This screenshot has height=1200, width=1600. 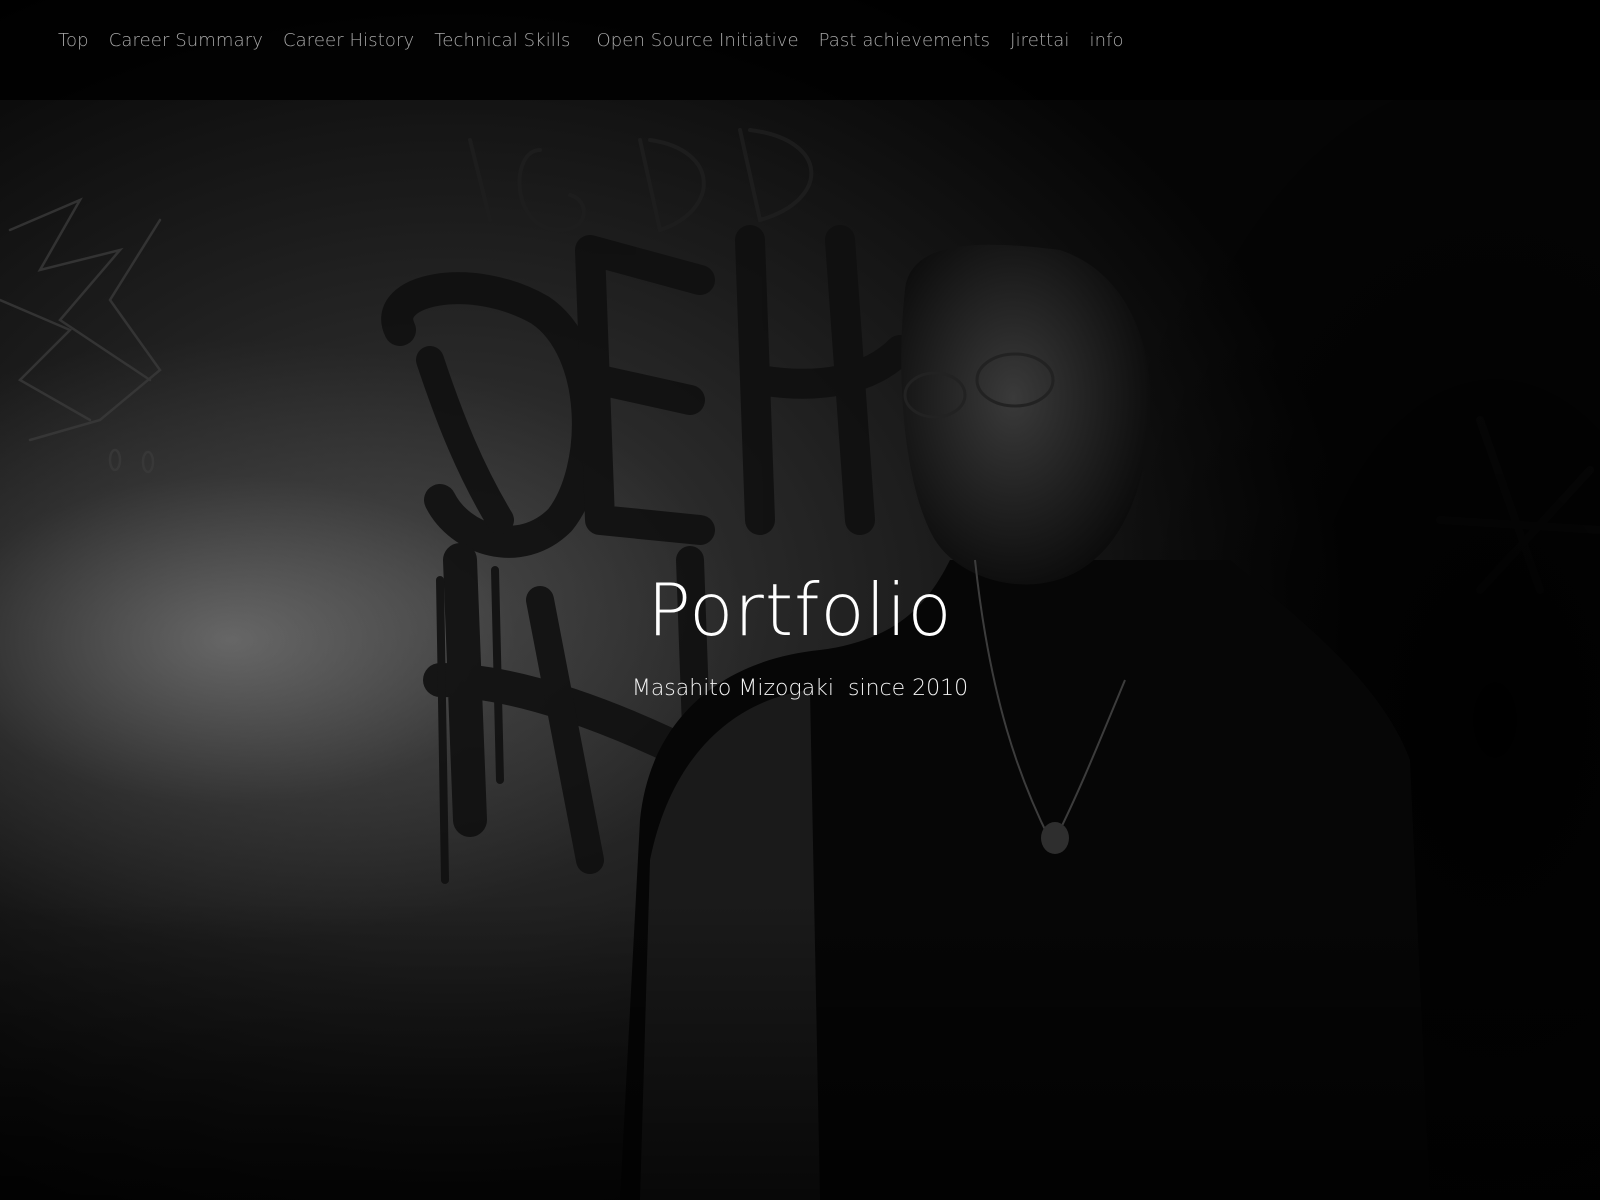 What do you see at coordinates (73, 41) in the screenshot?
I see `nav-item-top: Top` at bounding box center [73, 41].